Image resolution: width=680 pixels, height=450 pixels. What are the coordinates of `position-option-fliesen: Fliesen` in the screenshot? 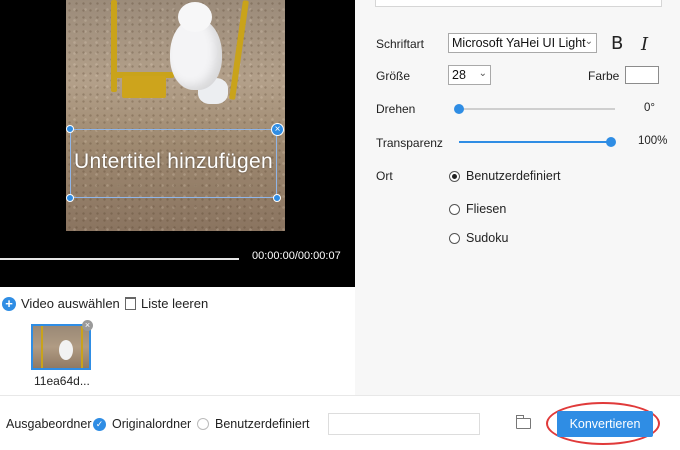 It's located at (477, 209).